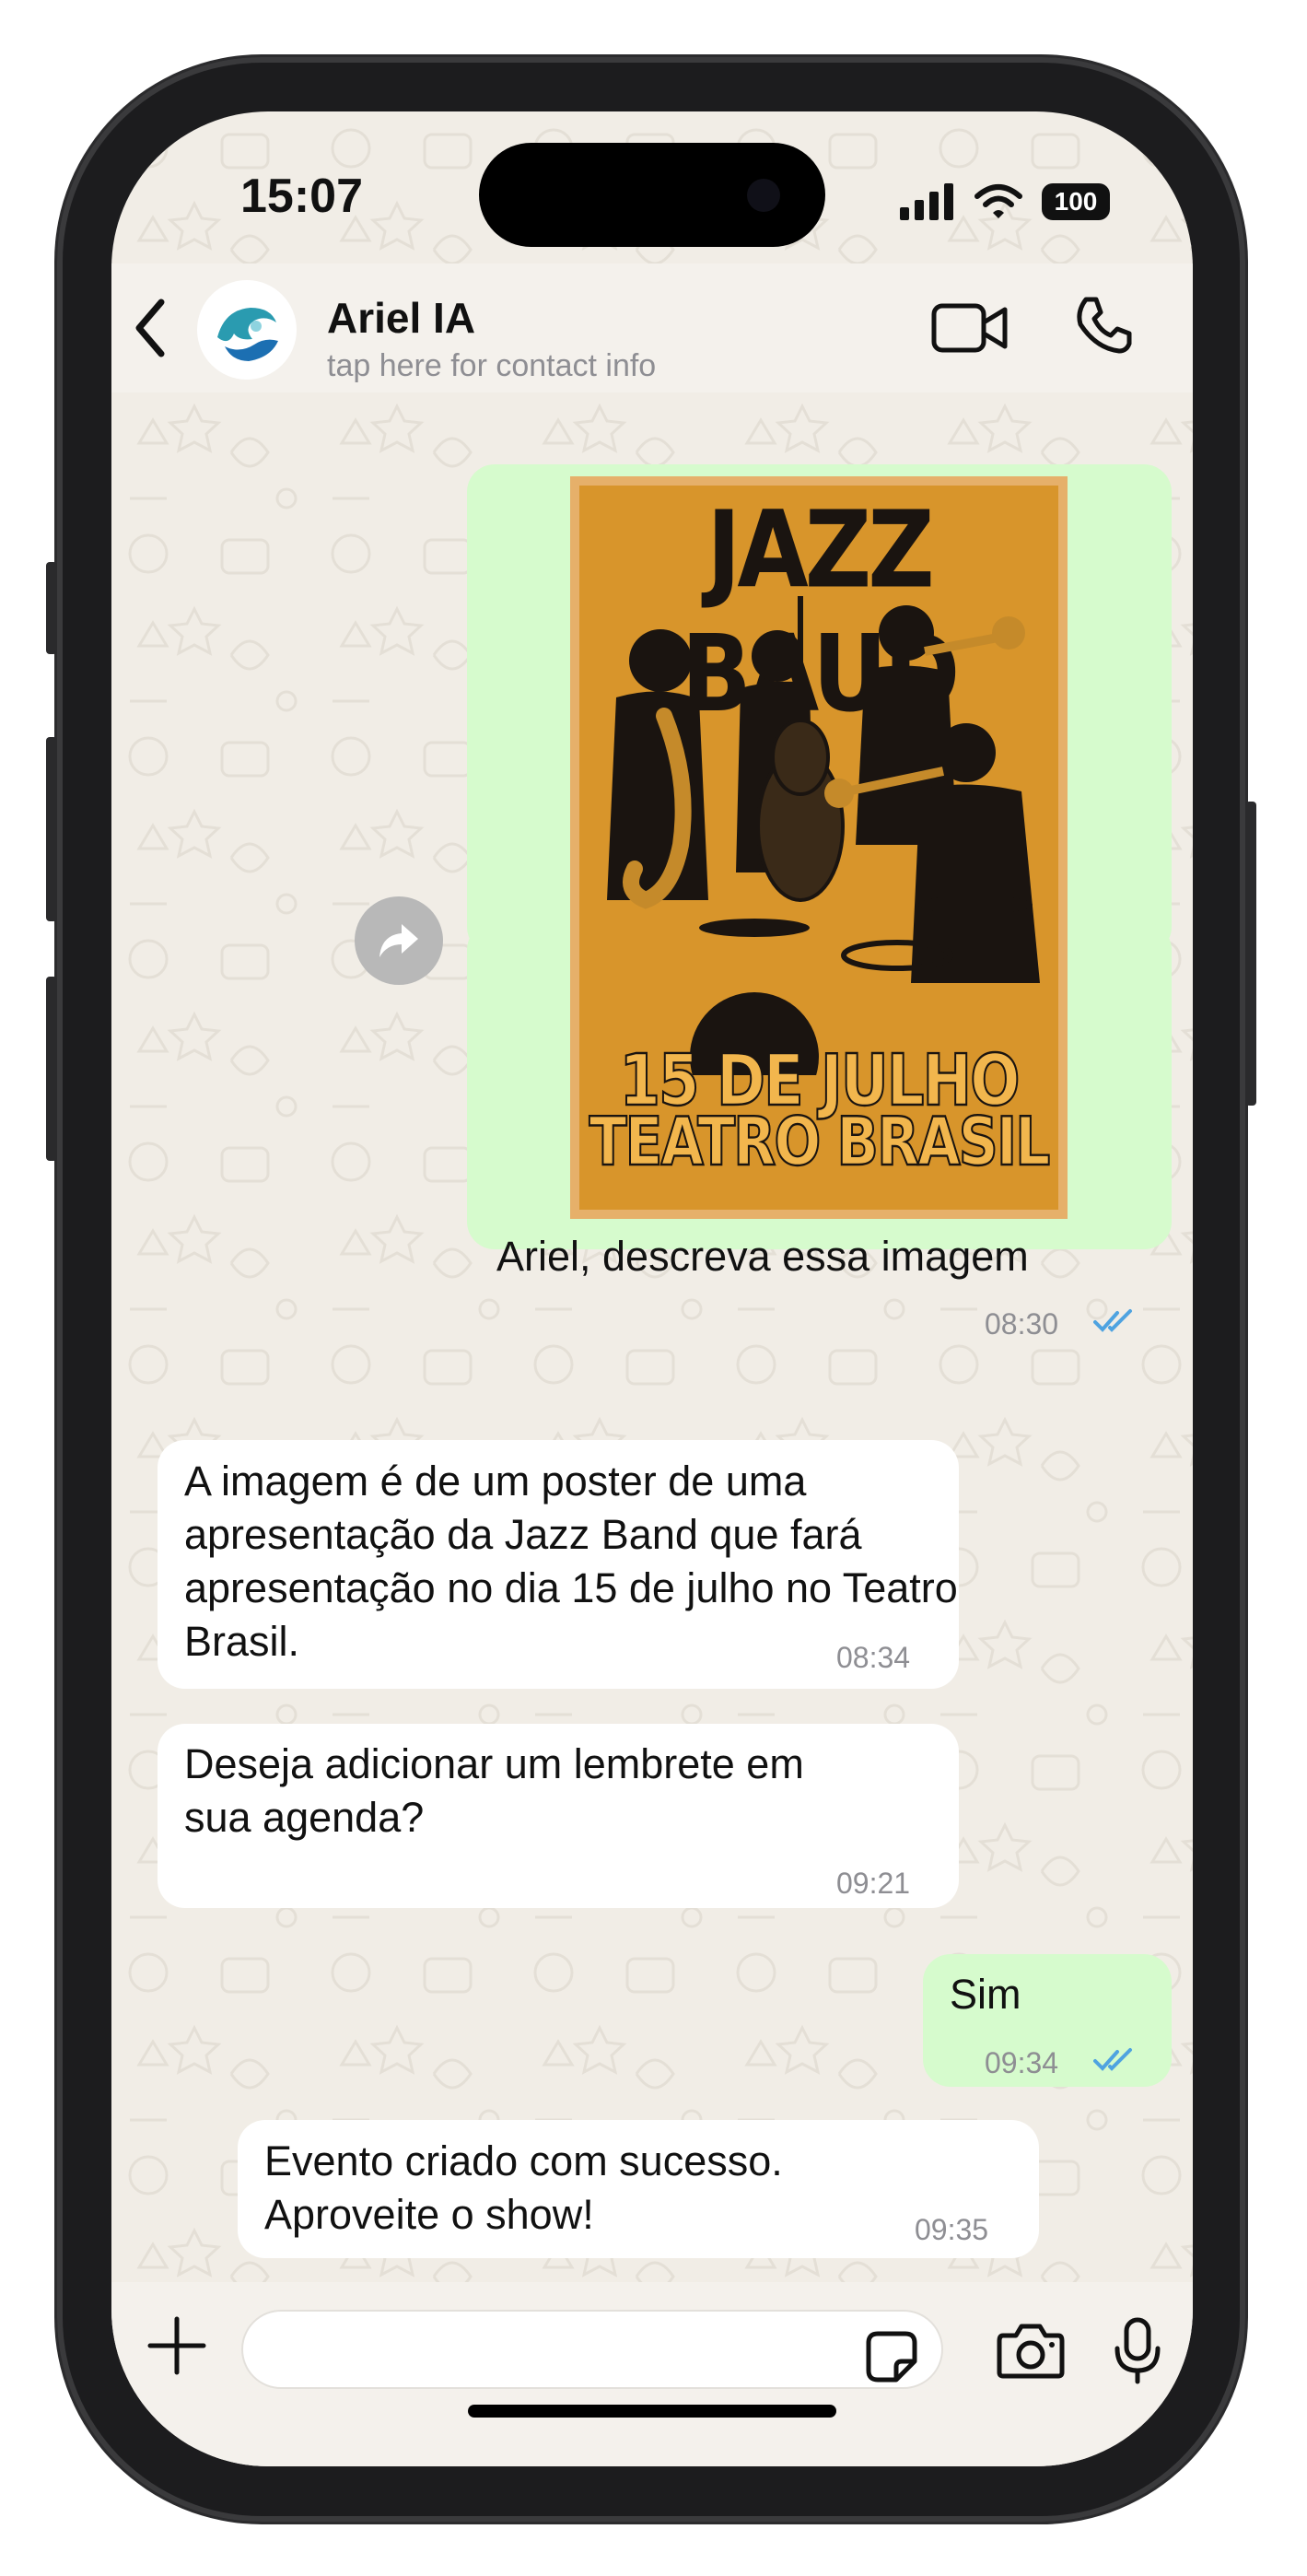 This screenshot has width=1307, height=2576. What do you see at coordinates (1103, 325) in the screenshot?
I see `voice-call-icon` at bounding box center [1103, 325].